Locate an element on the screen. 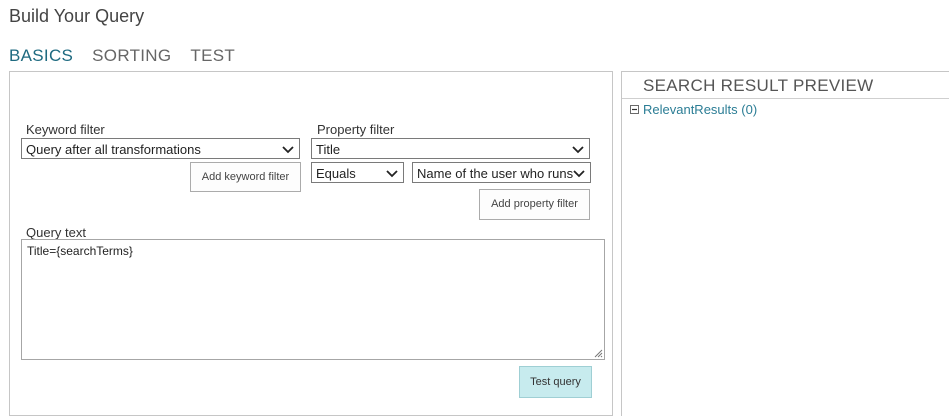 Image resolution: width=949 pixels, height=416 pixels. tab-bar: BASICS SORTING TEST is located at coordinates (131, 56).